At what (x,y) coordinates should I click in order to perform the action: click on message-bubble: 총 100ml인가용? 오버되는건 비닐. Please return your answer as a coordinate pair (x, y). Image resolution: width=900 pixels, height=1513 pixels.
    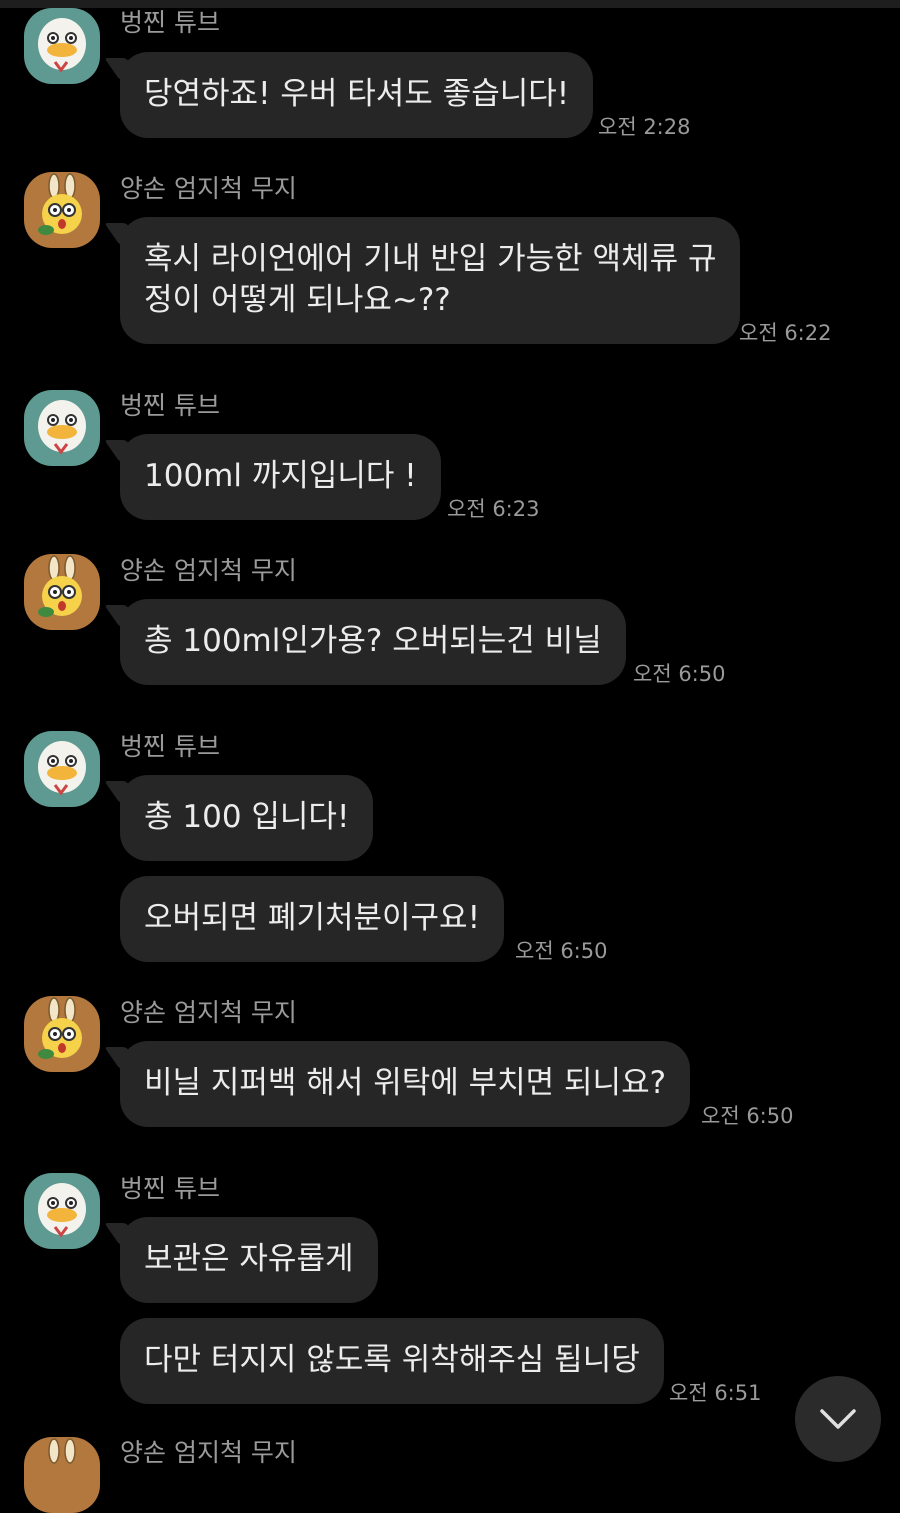
    Looking at the image, I should click on (373, 642).